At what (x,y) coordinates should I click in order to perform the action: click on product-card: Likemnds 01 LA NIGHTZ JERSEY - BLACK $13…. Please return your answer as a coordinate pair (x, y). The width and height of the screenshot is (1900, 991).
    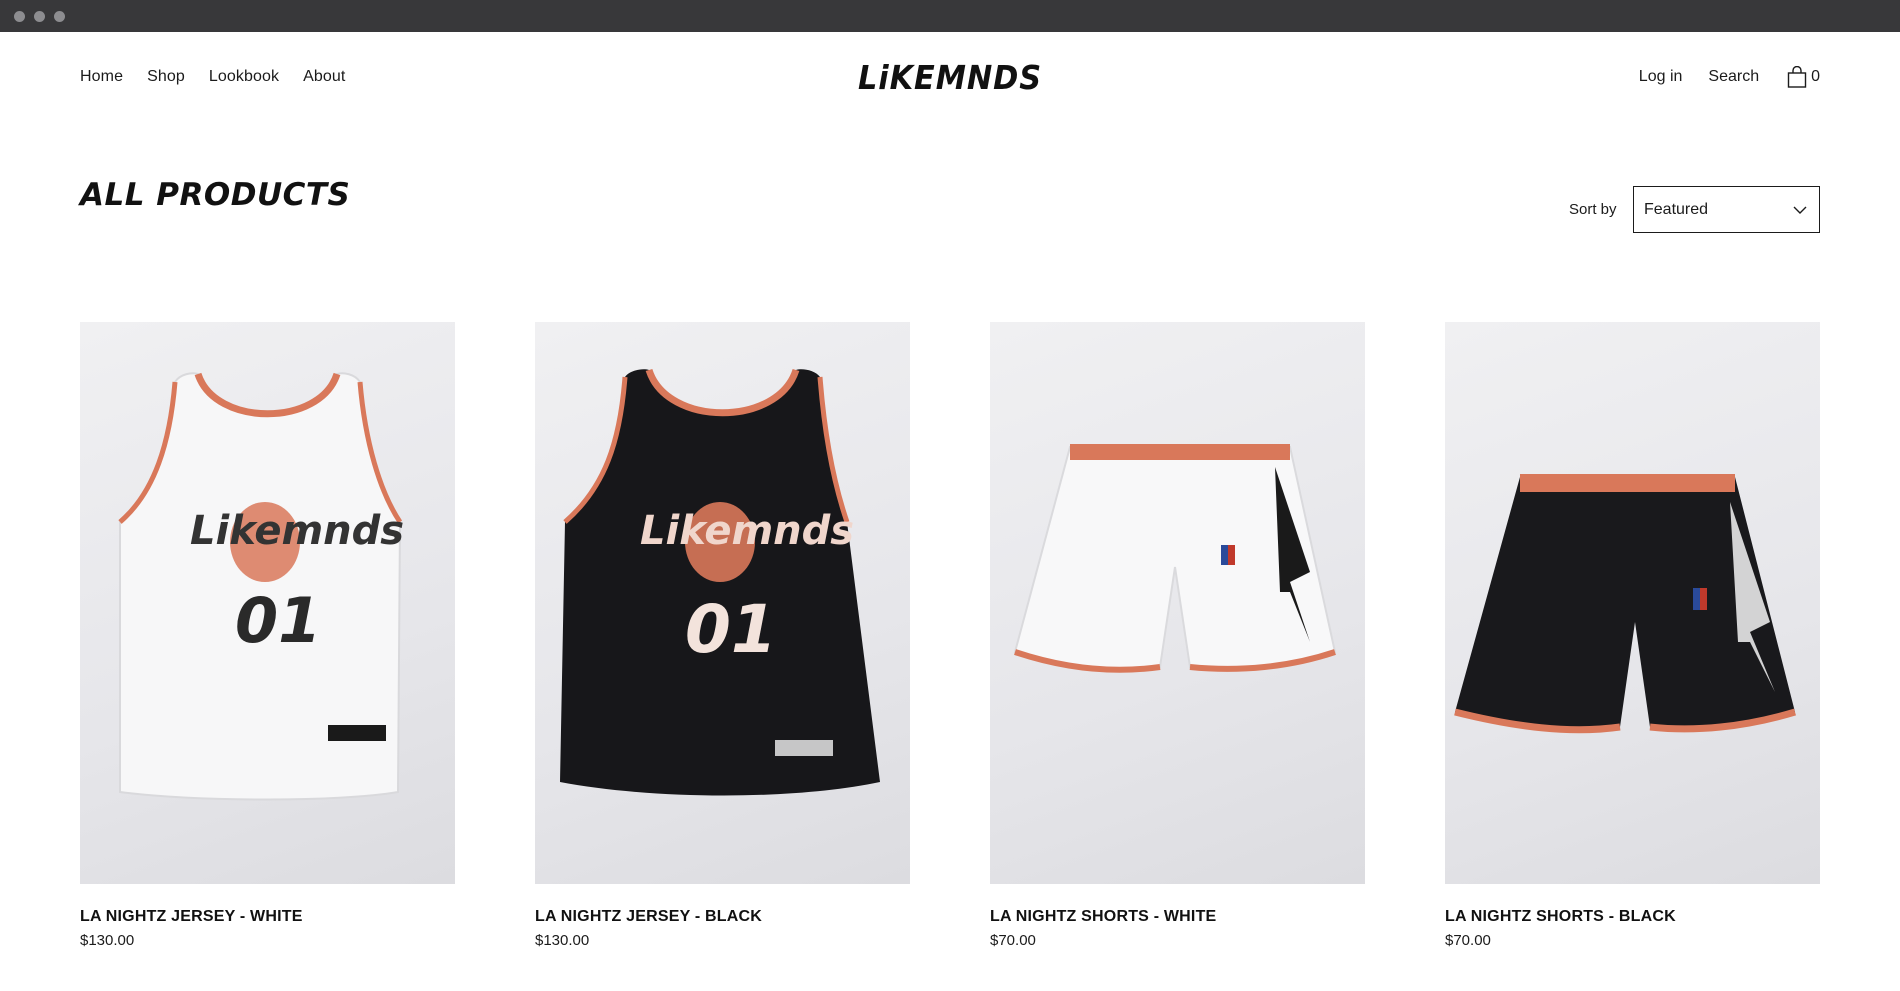
    Looking at the image, I should click on (722, 635).